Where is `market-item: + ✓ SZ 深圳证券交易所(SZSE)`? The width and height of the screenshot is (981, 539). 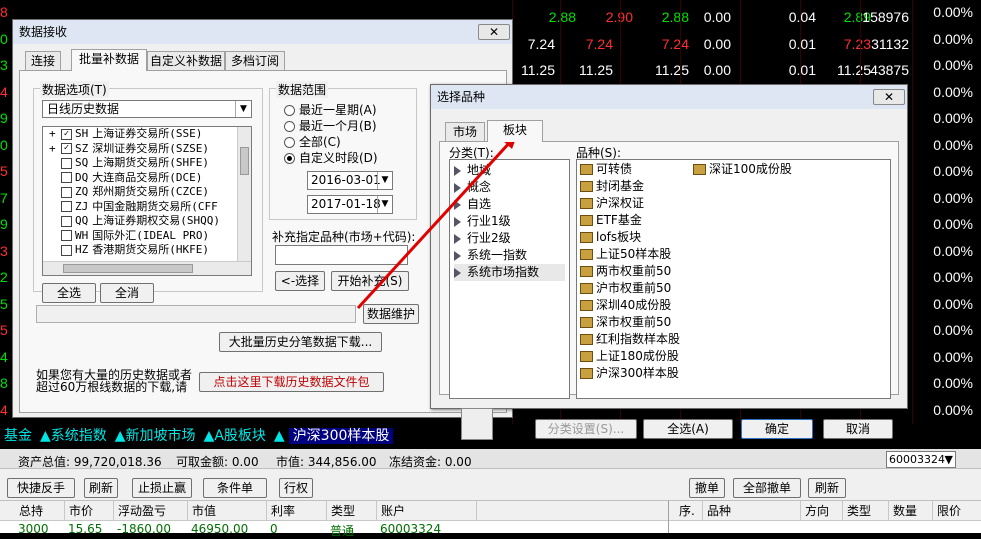 market-item: + ✓ SZ 深圳证券交易所(SZSE) is located at coordinates (147, 149).